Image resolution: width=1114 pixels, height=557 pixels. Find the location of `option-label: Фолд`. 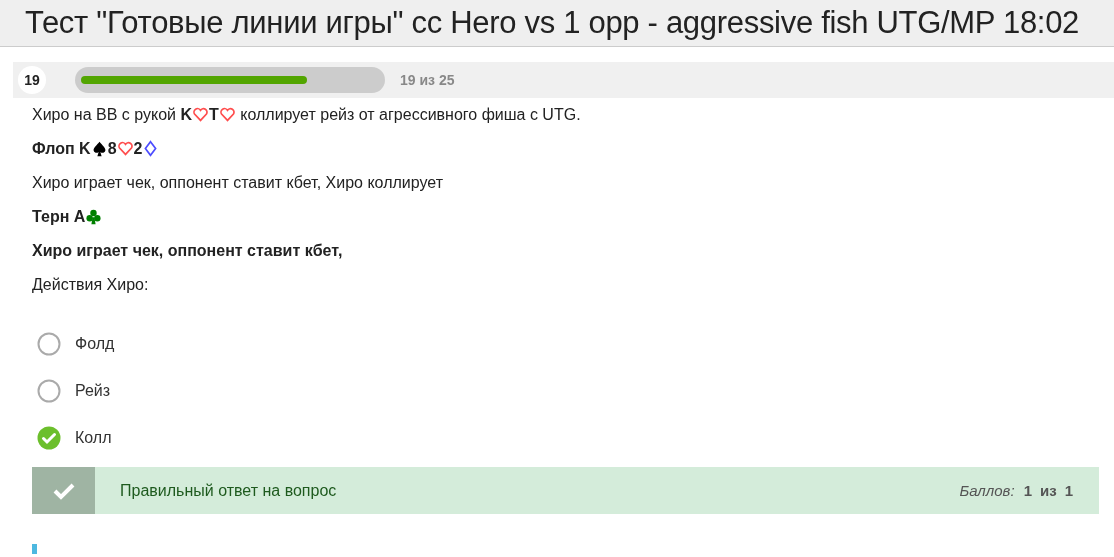

option-label: Фолд is located at coordinates (95, 343).